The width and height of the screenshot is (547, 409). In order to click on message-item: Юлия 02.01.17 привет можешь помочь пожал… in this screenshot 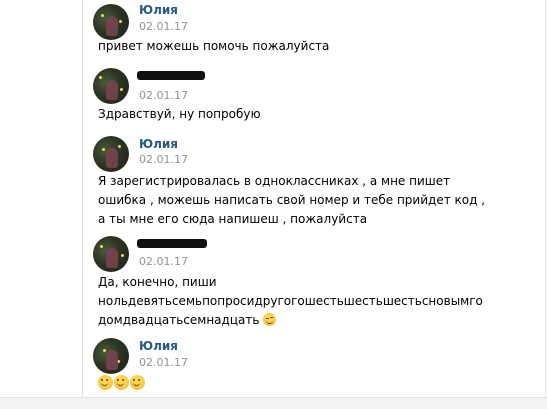, I will do `click(314, 33)`.